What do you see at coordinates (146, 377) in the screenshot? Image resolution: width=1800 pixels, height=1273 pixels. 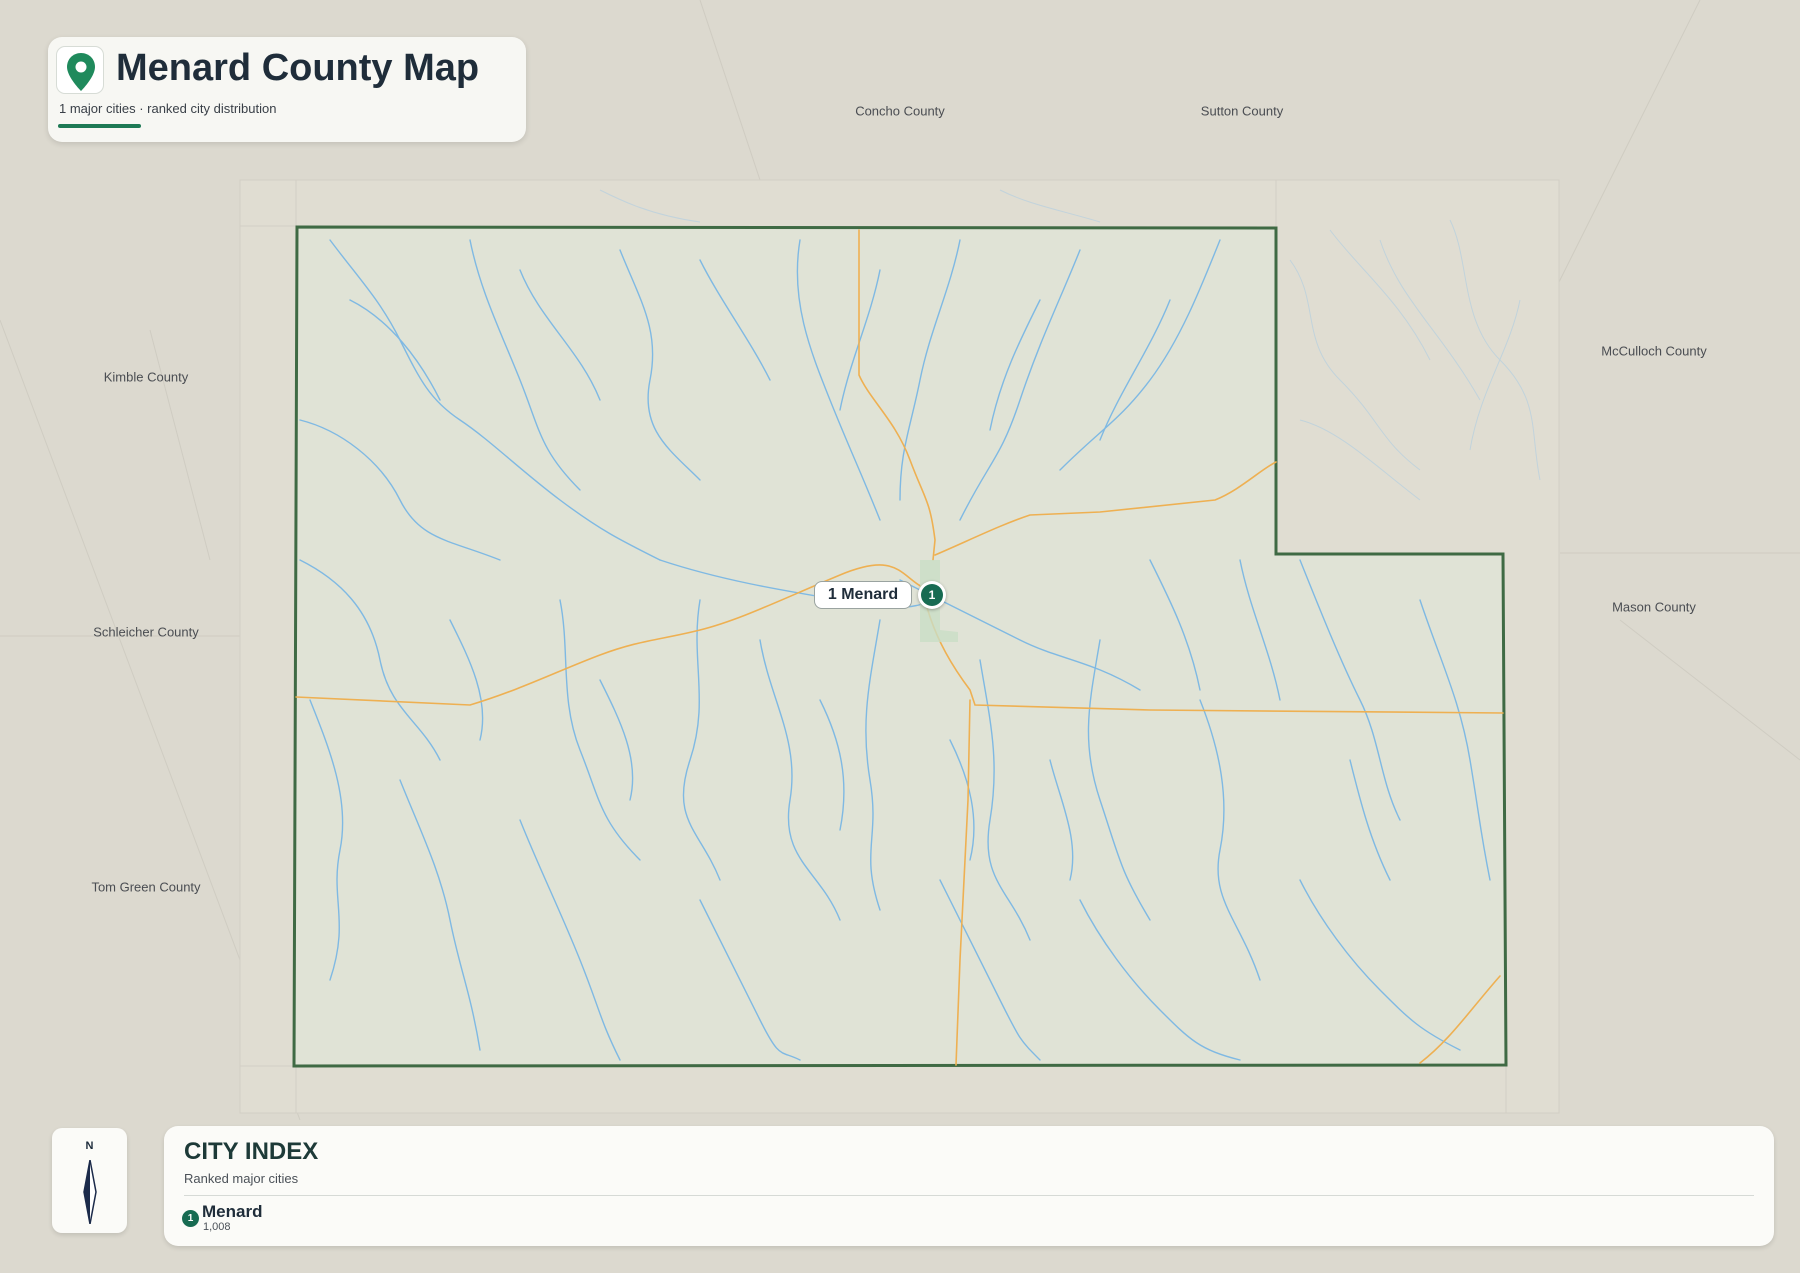 I see `neighbor-label-kimble: Kimble County` at bounding box center [146, 377].